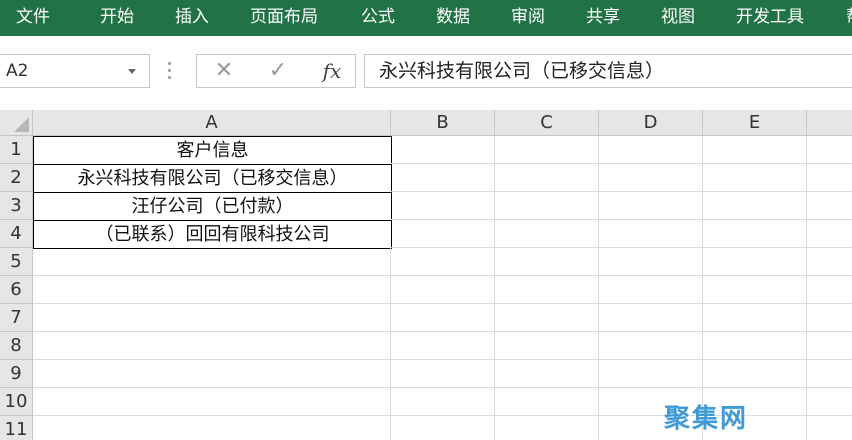 The width and height of the screenshot is (852, 440). I want to click on cell-e7, so click(755, 318).